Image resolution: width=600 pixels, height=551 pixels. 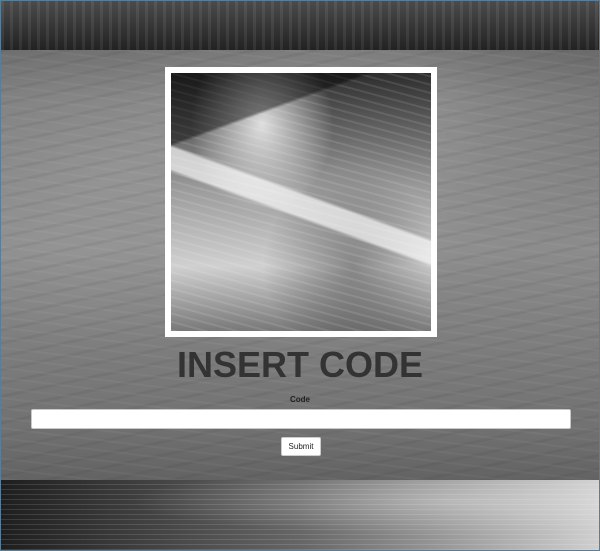 I want to click on submit-button: Submit, so click(x=301, y=446).